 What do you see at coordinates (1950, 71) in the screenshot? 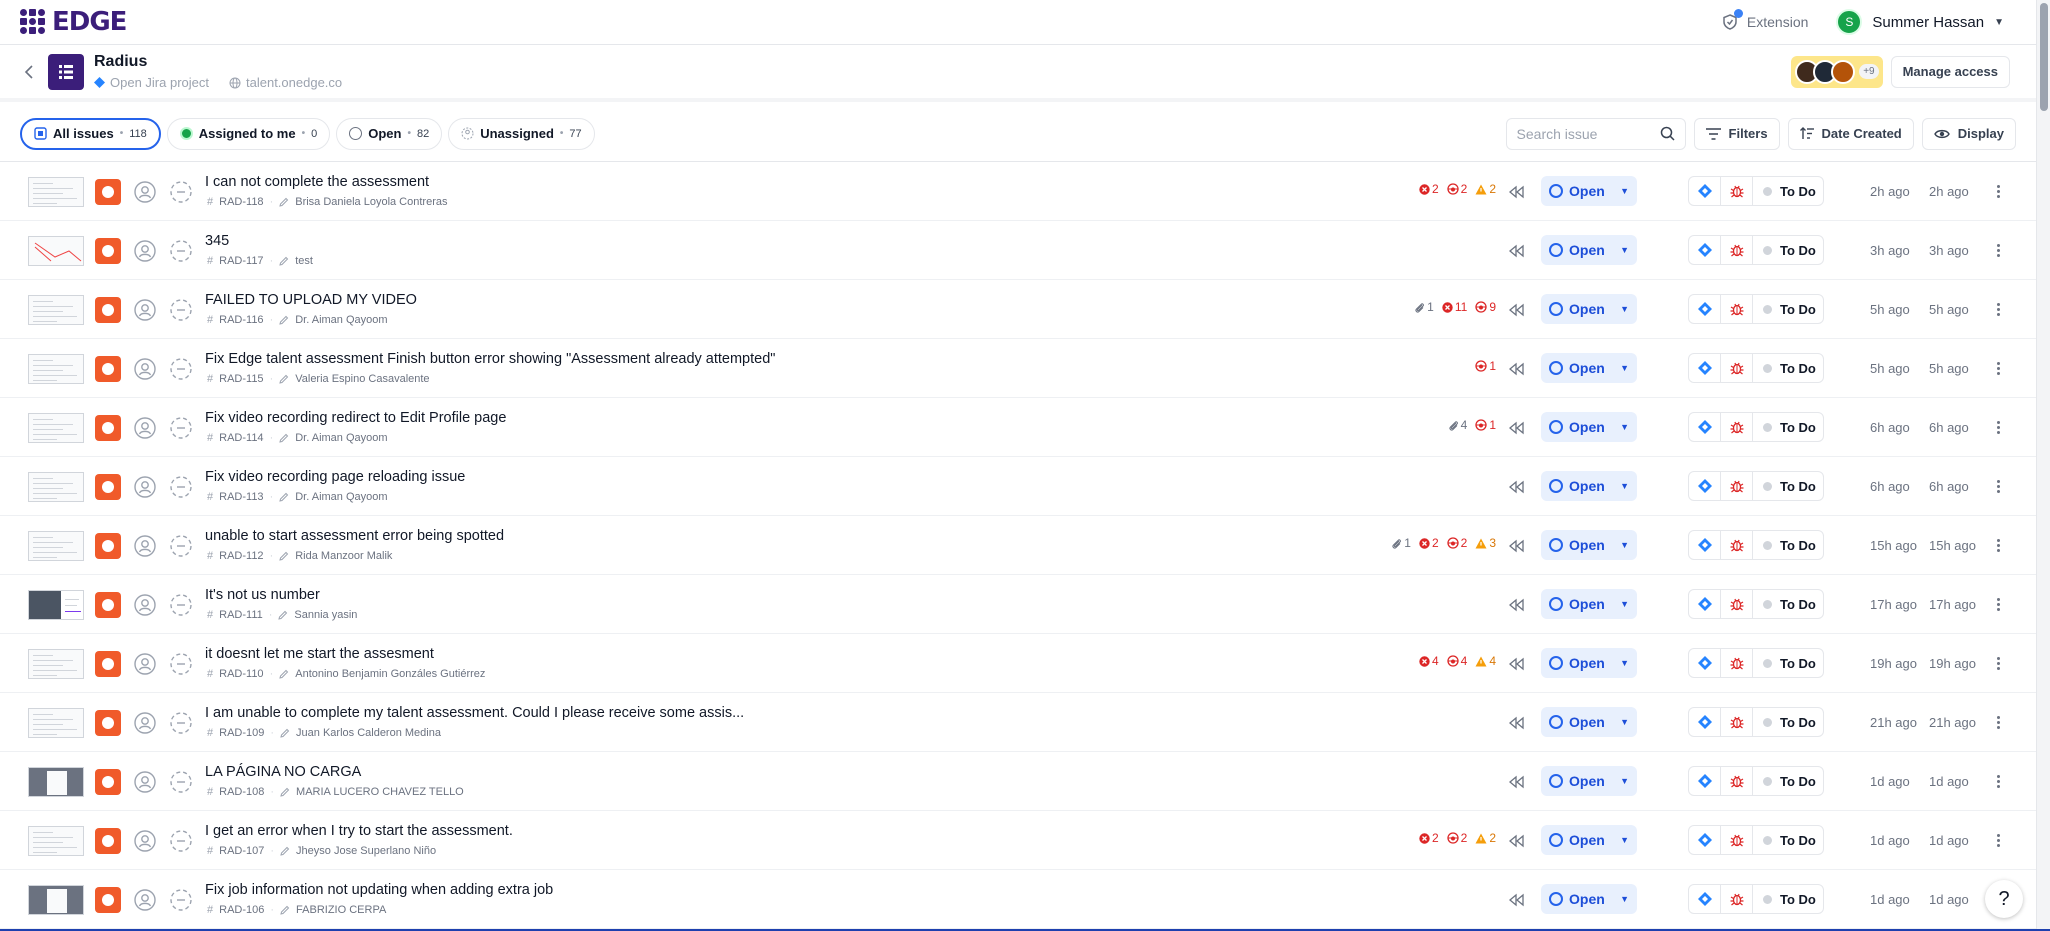
I see `manage-access-button: Manage access` at bounding box center [1950, 71].